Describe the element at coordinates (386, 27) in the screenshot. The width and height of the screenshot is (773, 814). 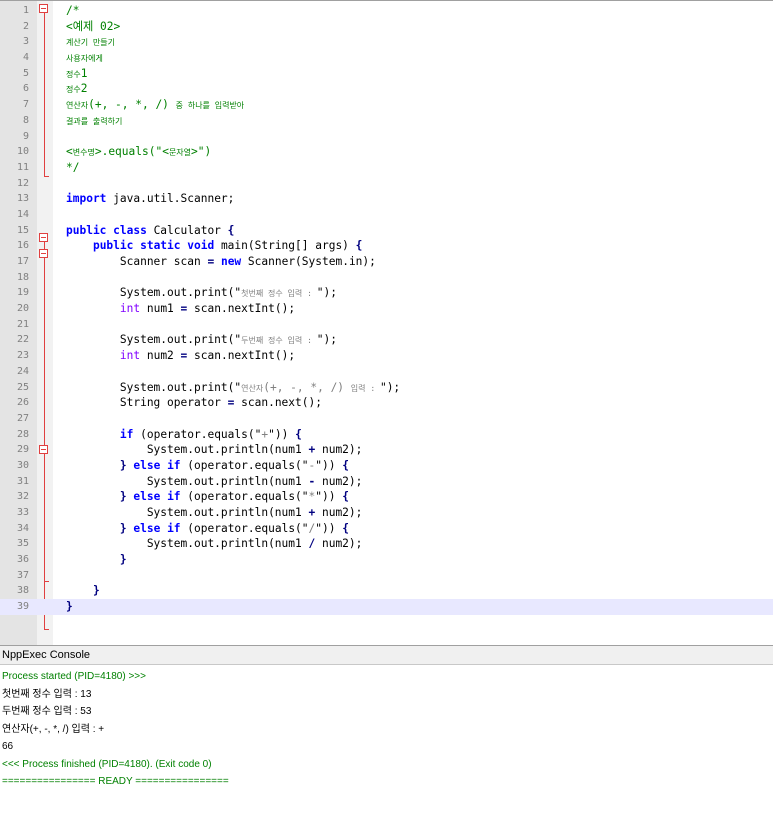
I see `code-line: 2 <예제 02>` at that location.